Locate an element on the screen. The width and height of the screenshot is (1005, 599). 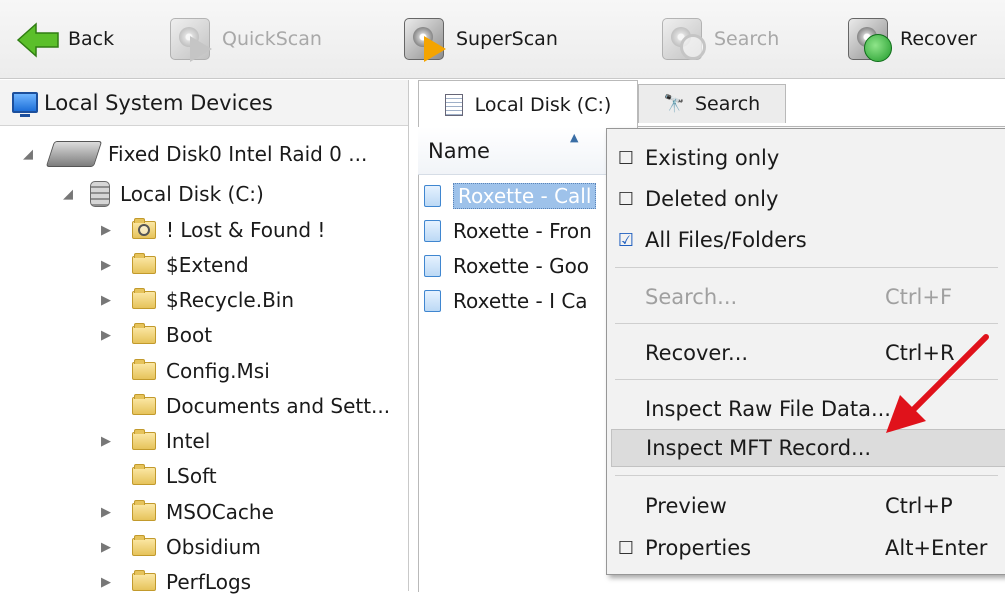
quickscan-label: QuickScan is located at coordinates (272, 39).